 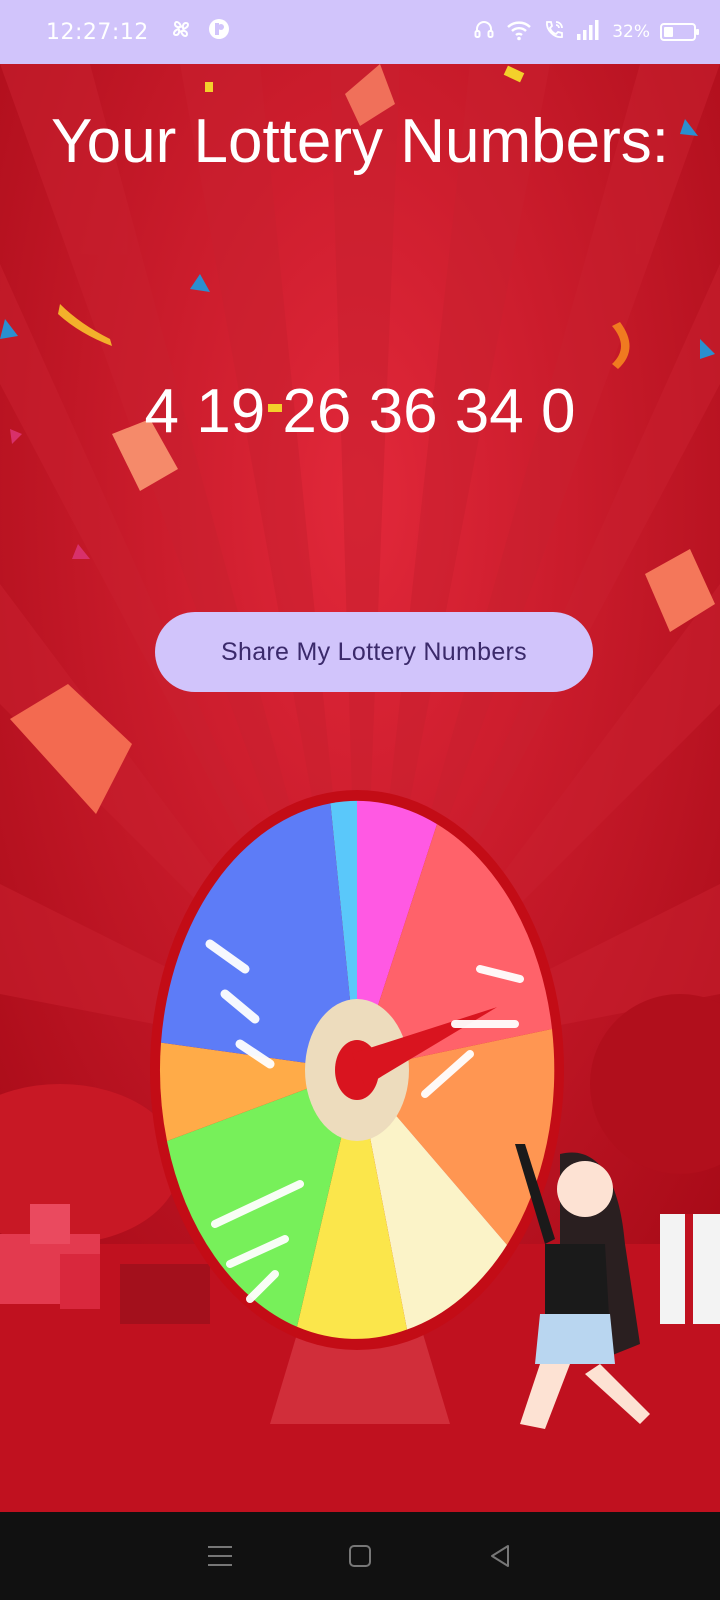 I want to click on system-navigation-bar, so click(x=360, y=1556).